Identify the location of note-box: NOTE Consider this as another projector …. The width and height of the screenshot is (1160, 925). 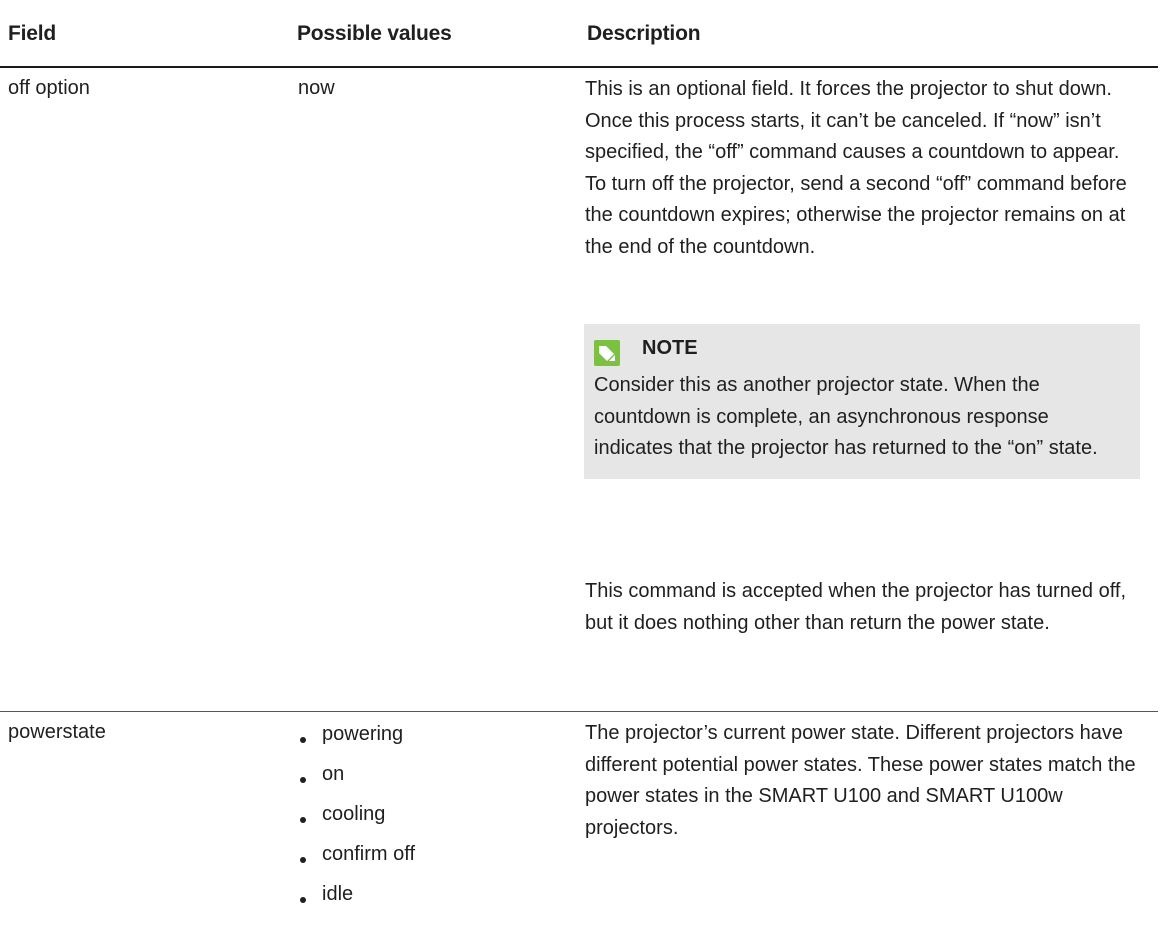
(862, 401).